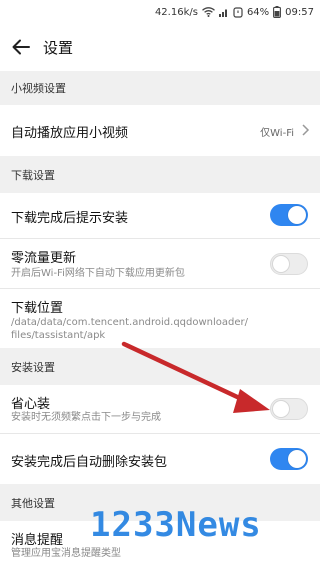 Image resolution: width=320 pixels, height=569 pixels. What do you see at coordinates (160, 47) in the screenshot?
I see `app-bar: 设置` at bounding box center [160, 47].